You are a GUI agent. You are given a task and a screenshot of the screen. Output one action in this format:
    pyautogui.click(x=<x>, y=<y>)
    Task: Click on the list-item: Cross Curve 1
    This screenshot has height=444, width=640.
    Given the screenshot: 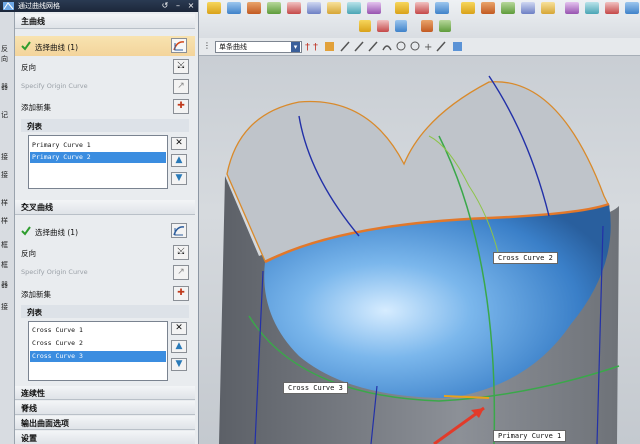 What is the action you would take?
    pyautogui.click(x=98, y=330)
    